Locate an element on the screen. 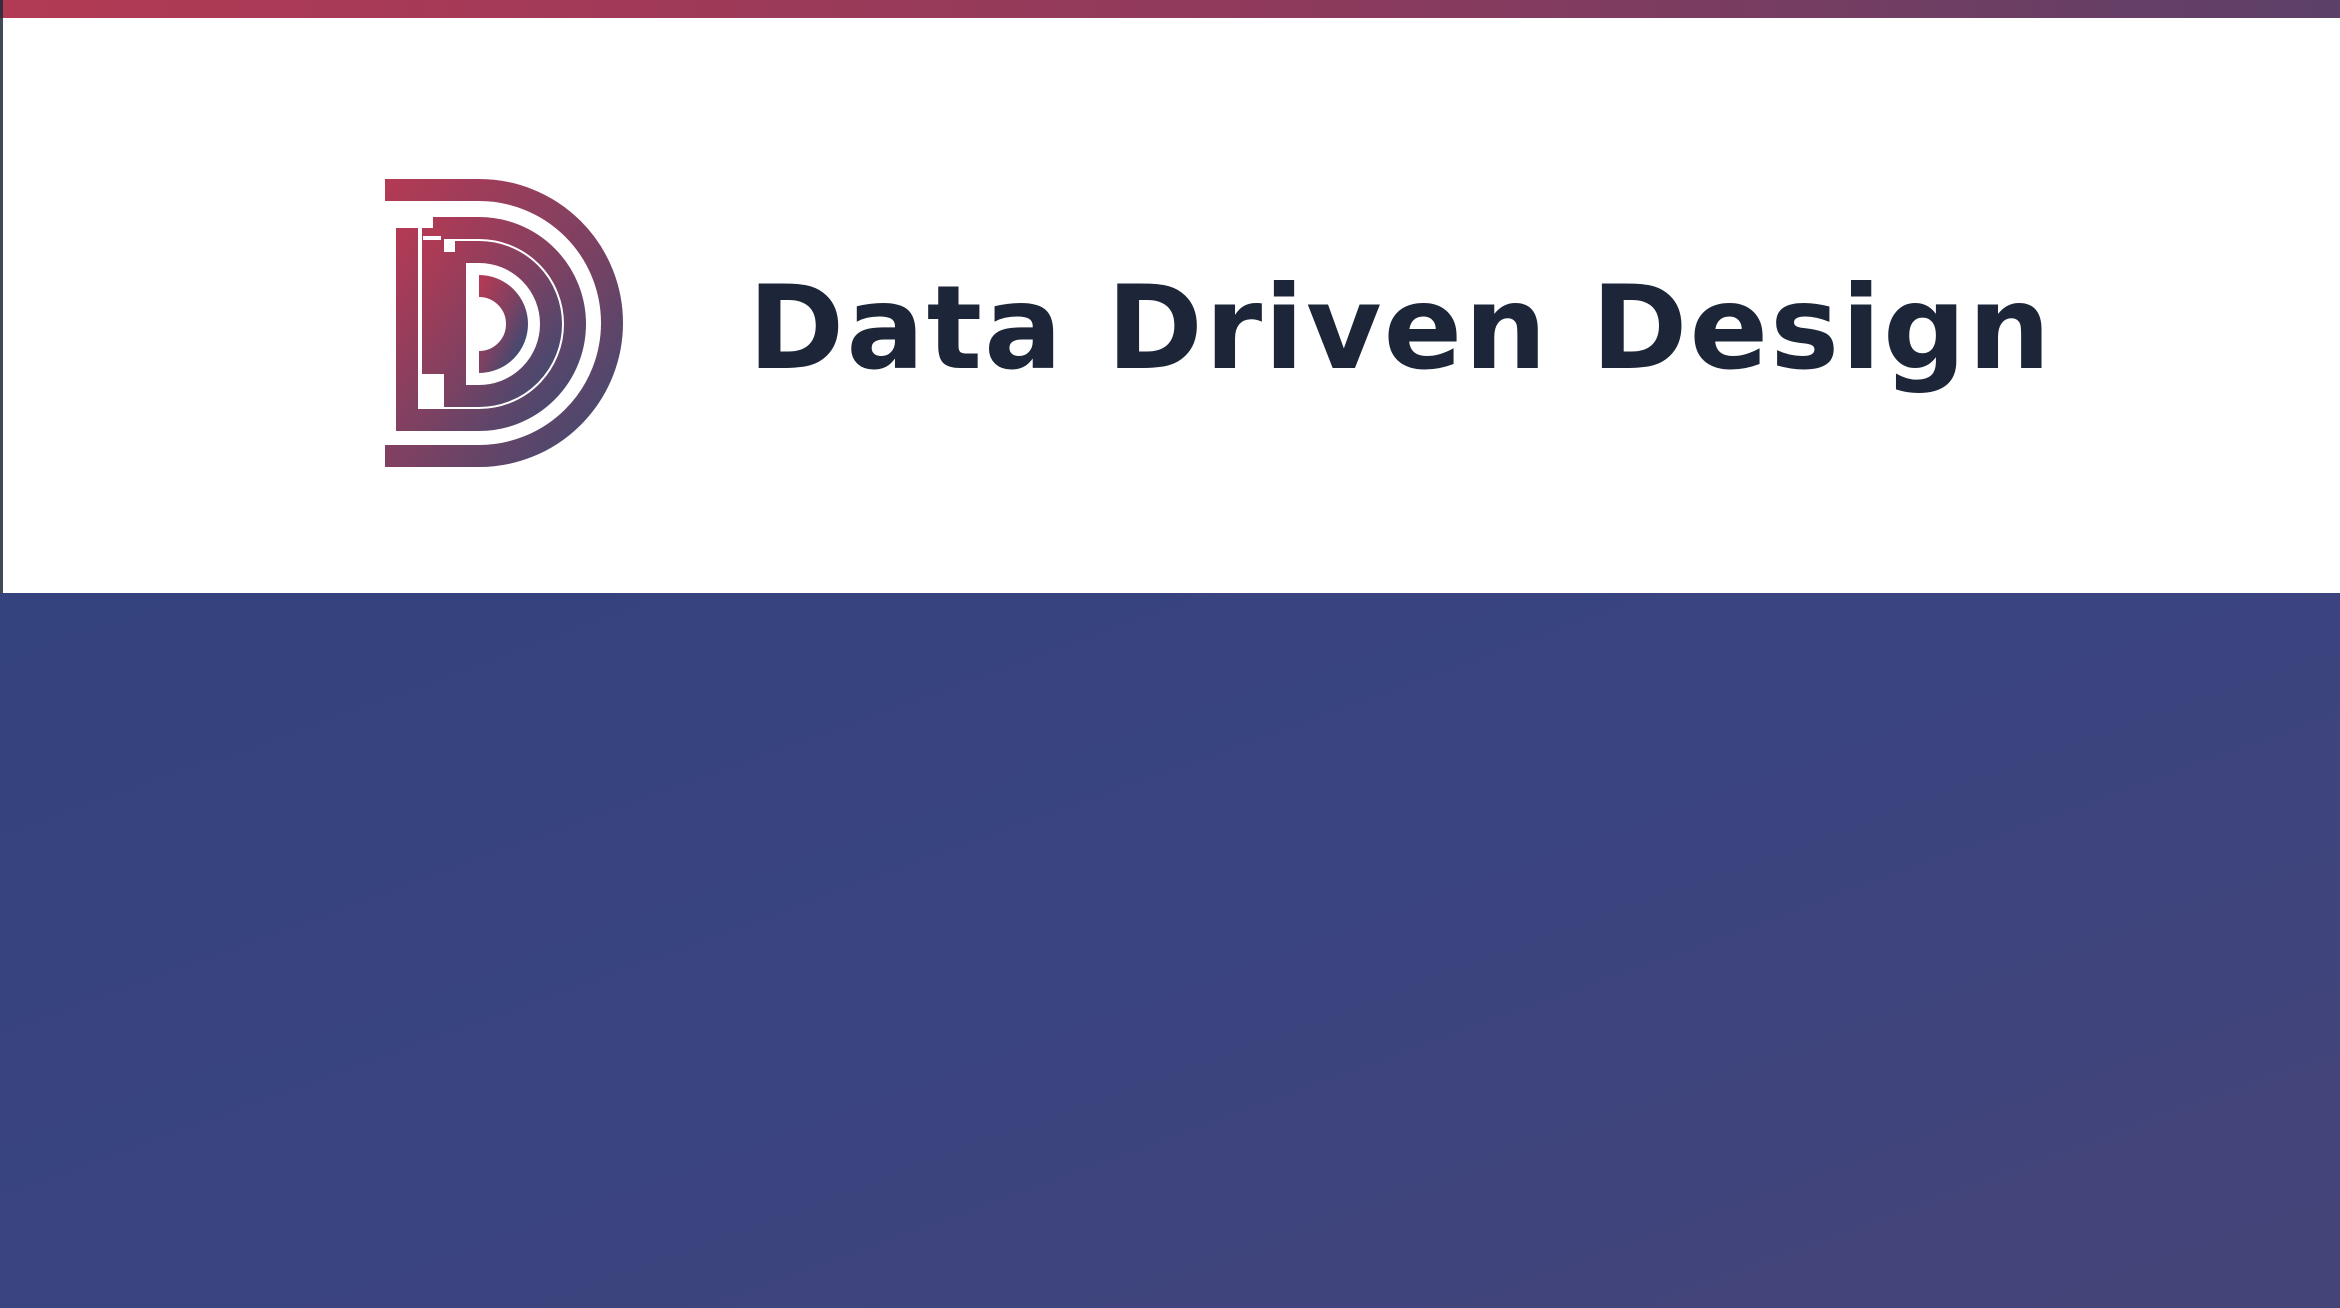 This screenshot has width=2340, height=1308. left-edge-line is located at coordinates (1, 296).